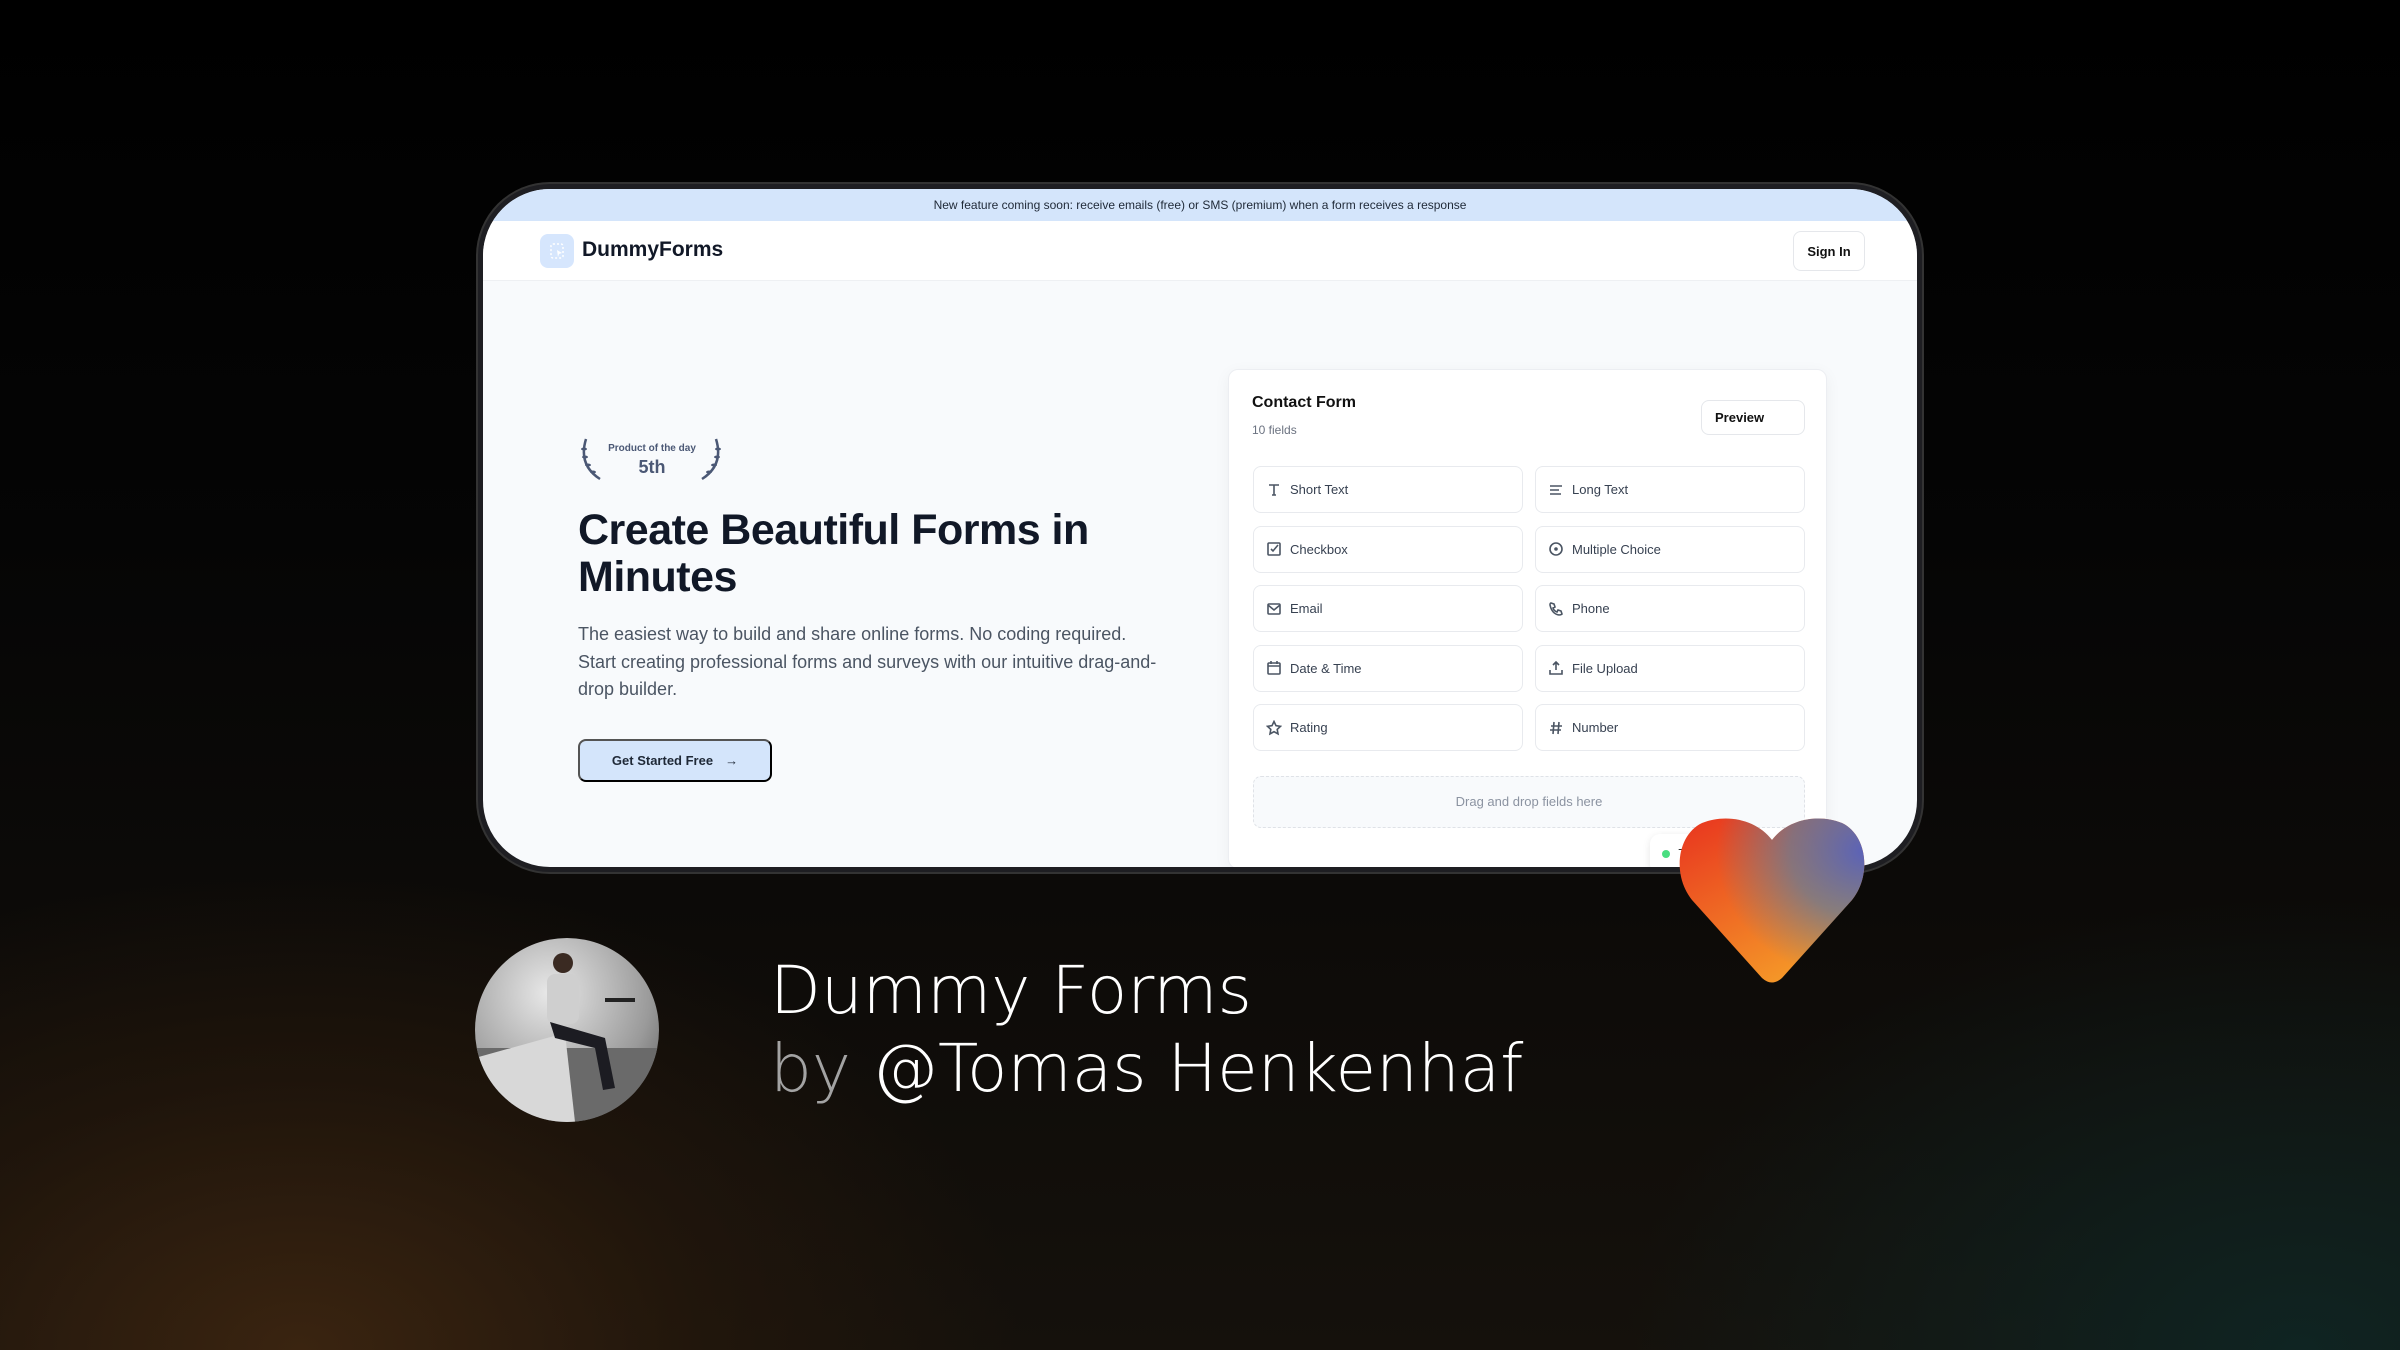 This screenshot has height=1350, width=2400. Describe the element at coordinates (1670, 727) in the screenshot. I see `field-number: Number` at that location.